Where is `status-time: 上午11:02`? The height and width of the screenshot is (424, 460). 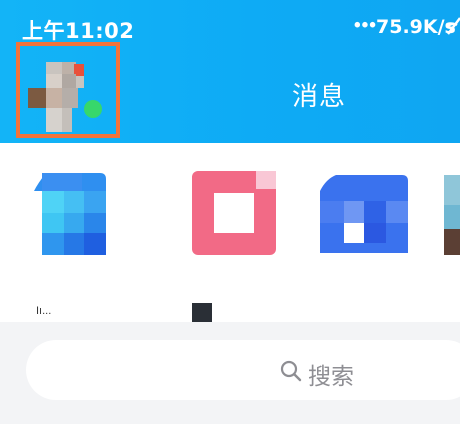
status-time: 上午11:02 is located at coordinates (78, 31).